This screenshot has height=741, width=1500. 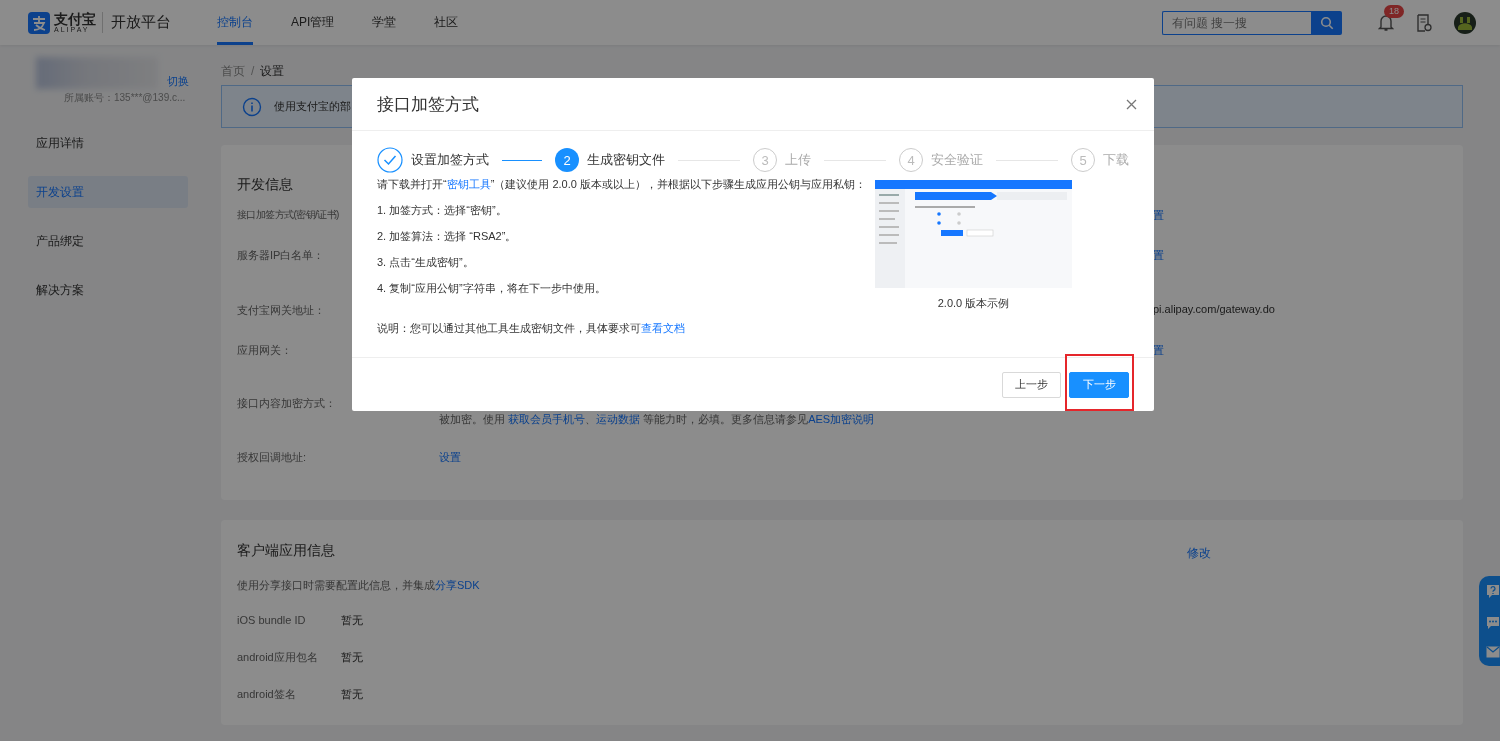 I want to click on step-number: 2, so click(x=567, y=160).